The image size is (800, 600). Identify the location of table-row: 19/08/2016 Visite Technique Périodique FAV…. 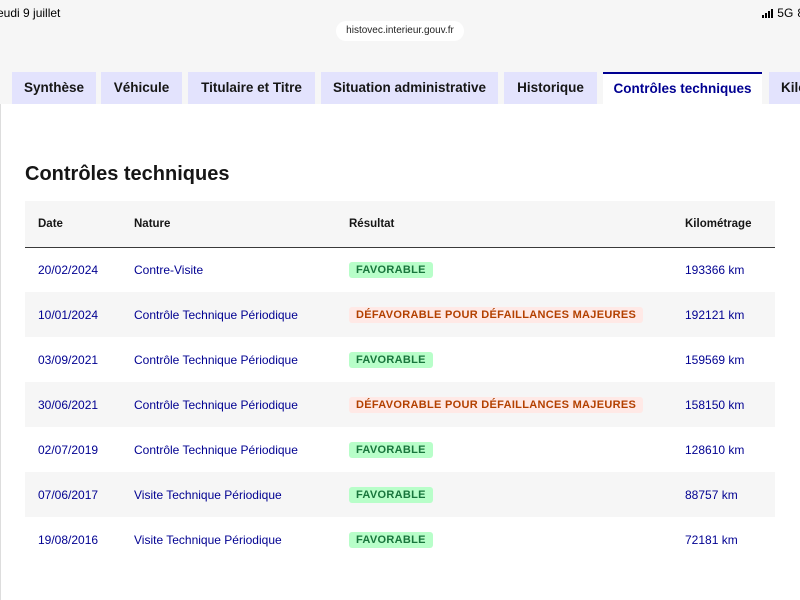
(400, 539).